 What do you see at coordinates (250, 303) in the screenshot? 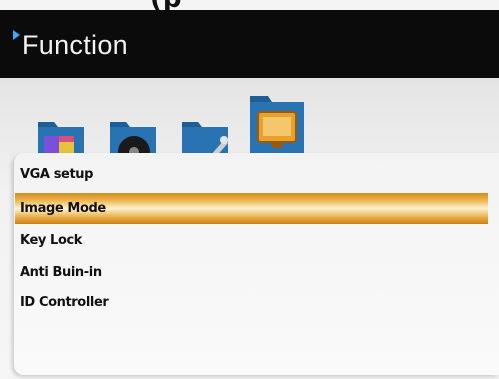
I see `menu-item-id-controller: ID Controller` at bounding box center [250, 303].